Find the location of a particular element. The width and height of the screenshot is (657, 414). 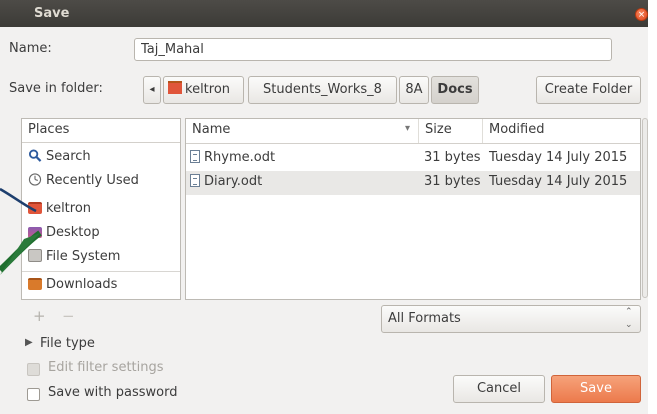

titlebar: Save × is located at coordinates (324, 13).